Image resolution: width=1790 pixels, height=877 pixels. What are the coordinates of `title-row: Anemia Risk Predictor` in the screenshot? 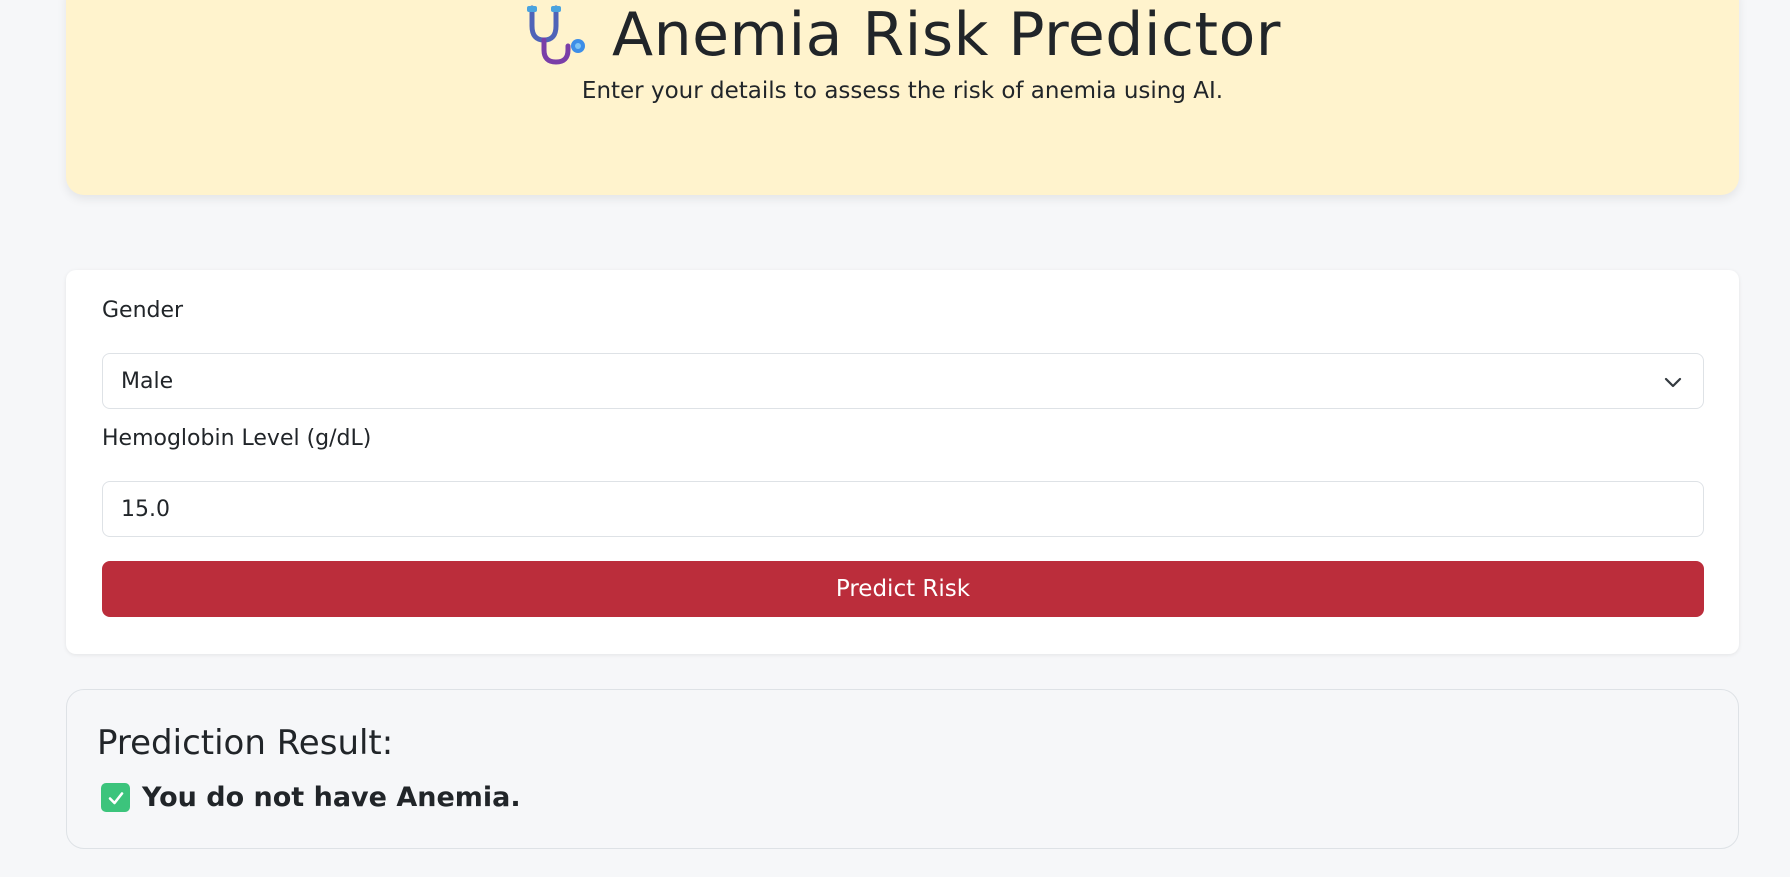 It's located at (902, 35).